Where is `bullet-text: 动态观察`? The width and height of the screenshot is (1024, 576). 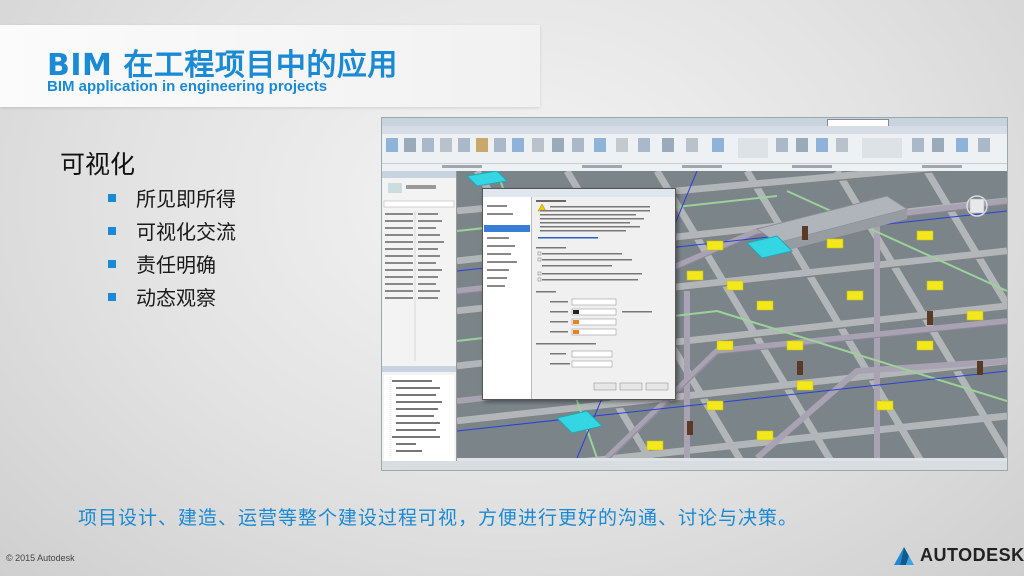 bullet-text: 动态观察 is located at coordinates (176, 298).